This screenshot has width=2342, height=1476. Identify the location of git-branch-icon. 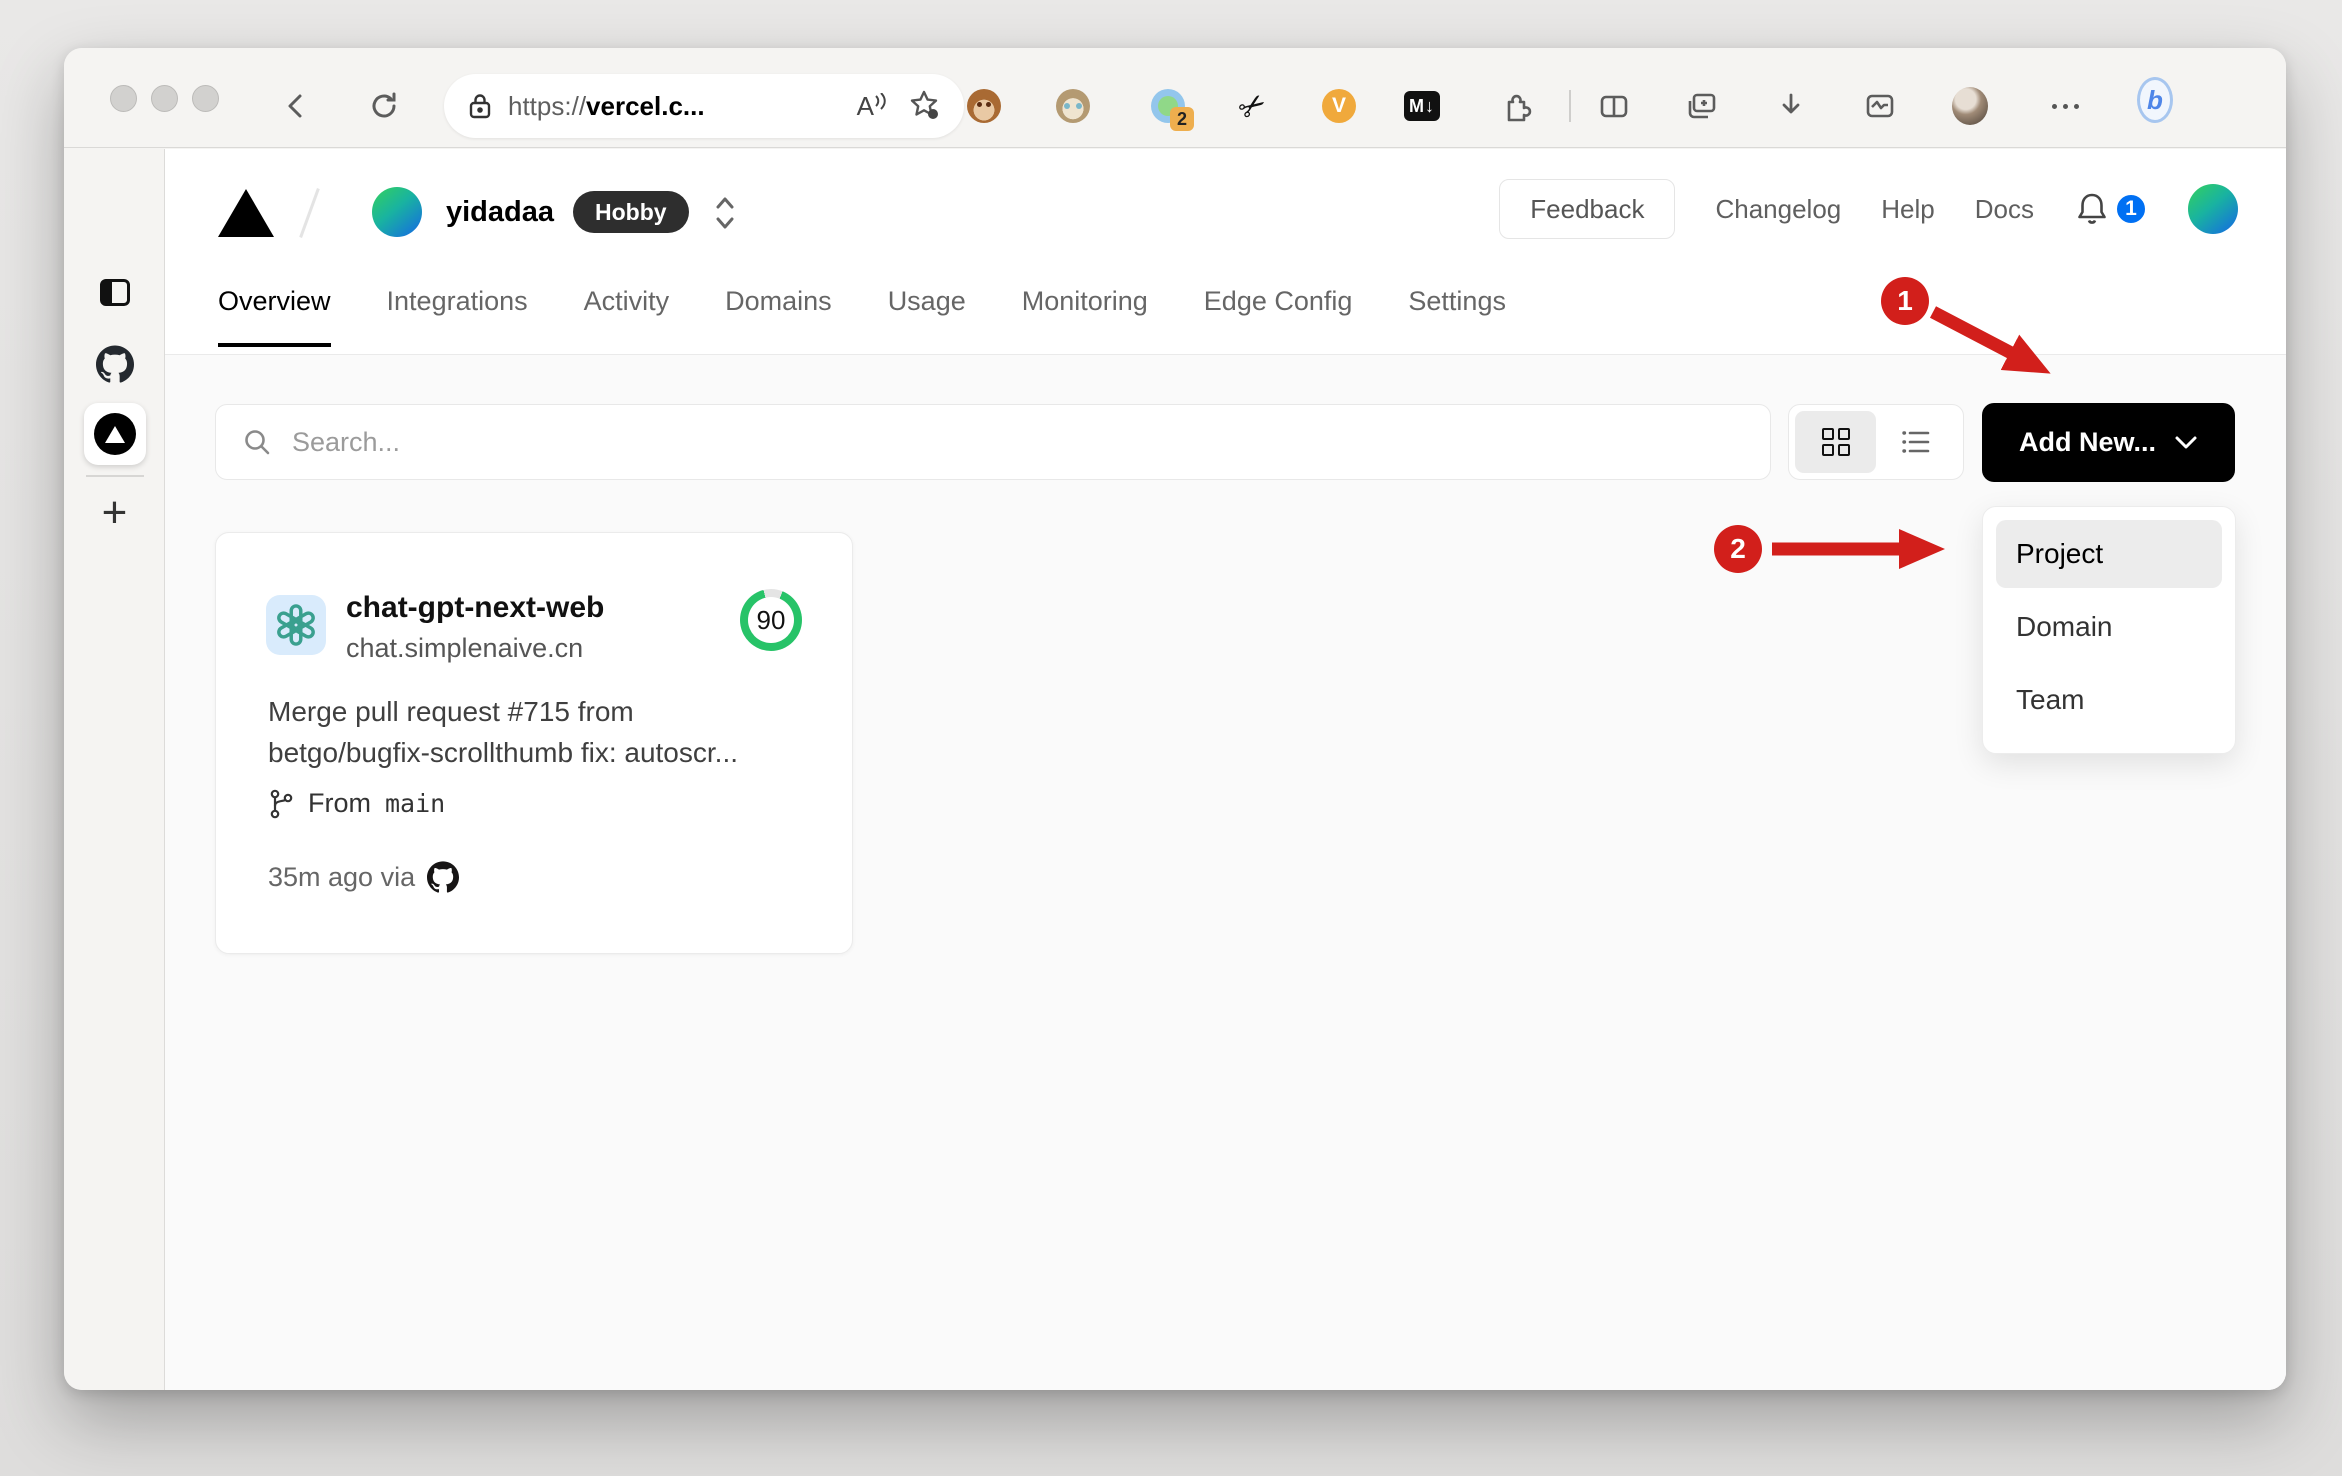
(281, 803).